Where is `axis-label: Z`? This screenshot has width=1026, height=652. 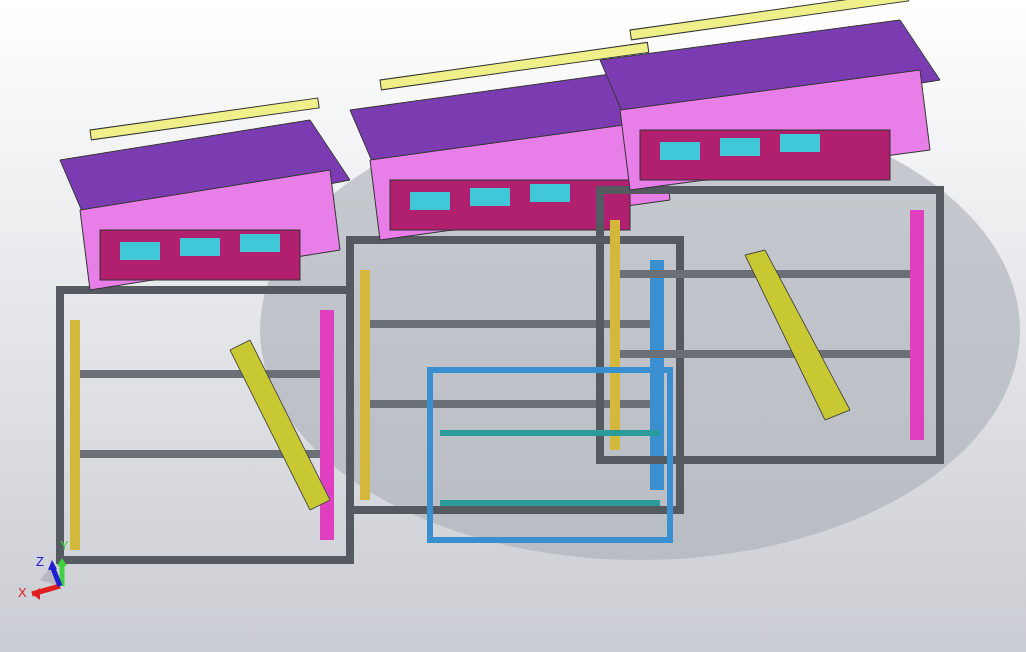
axis-label: Z is located at coordinates (40, 561).